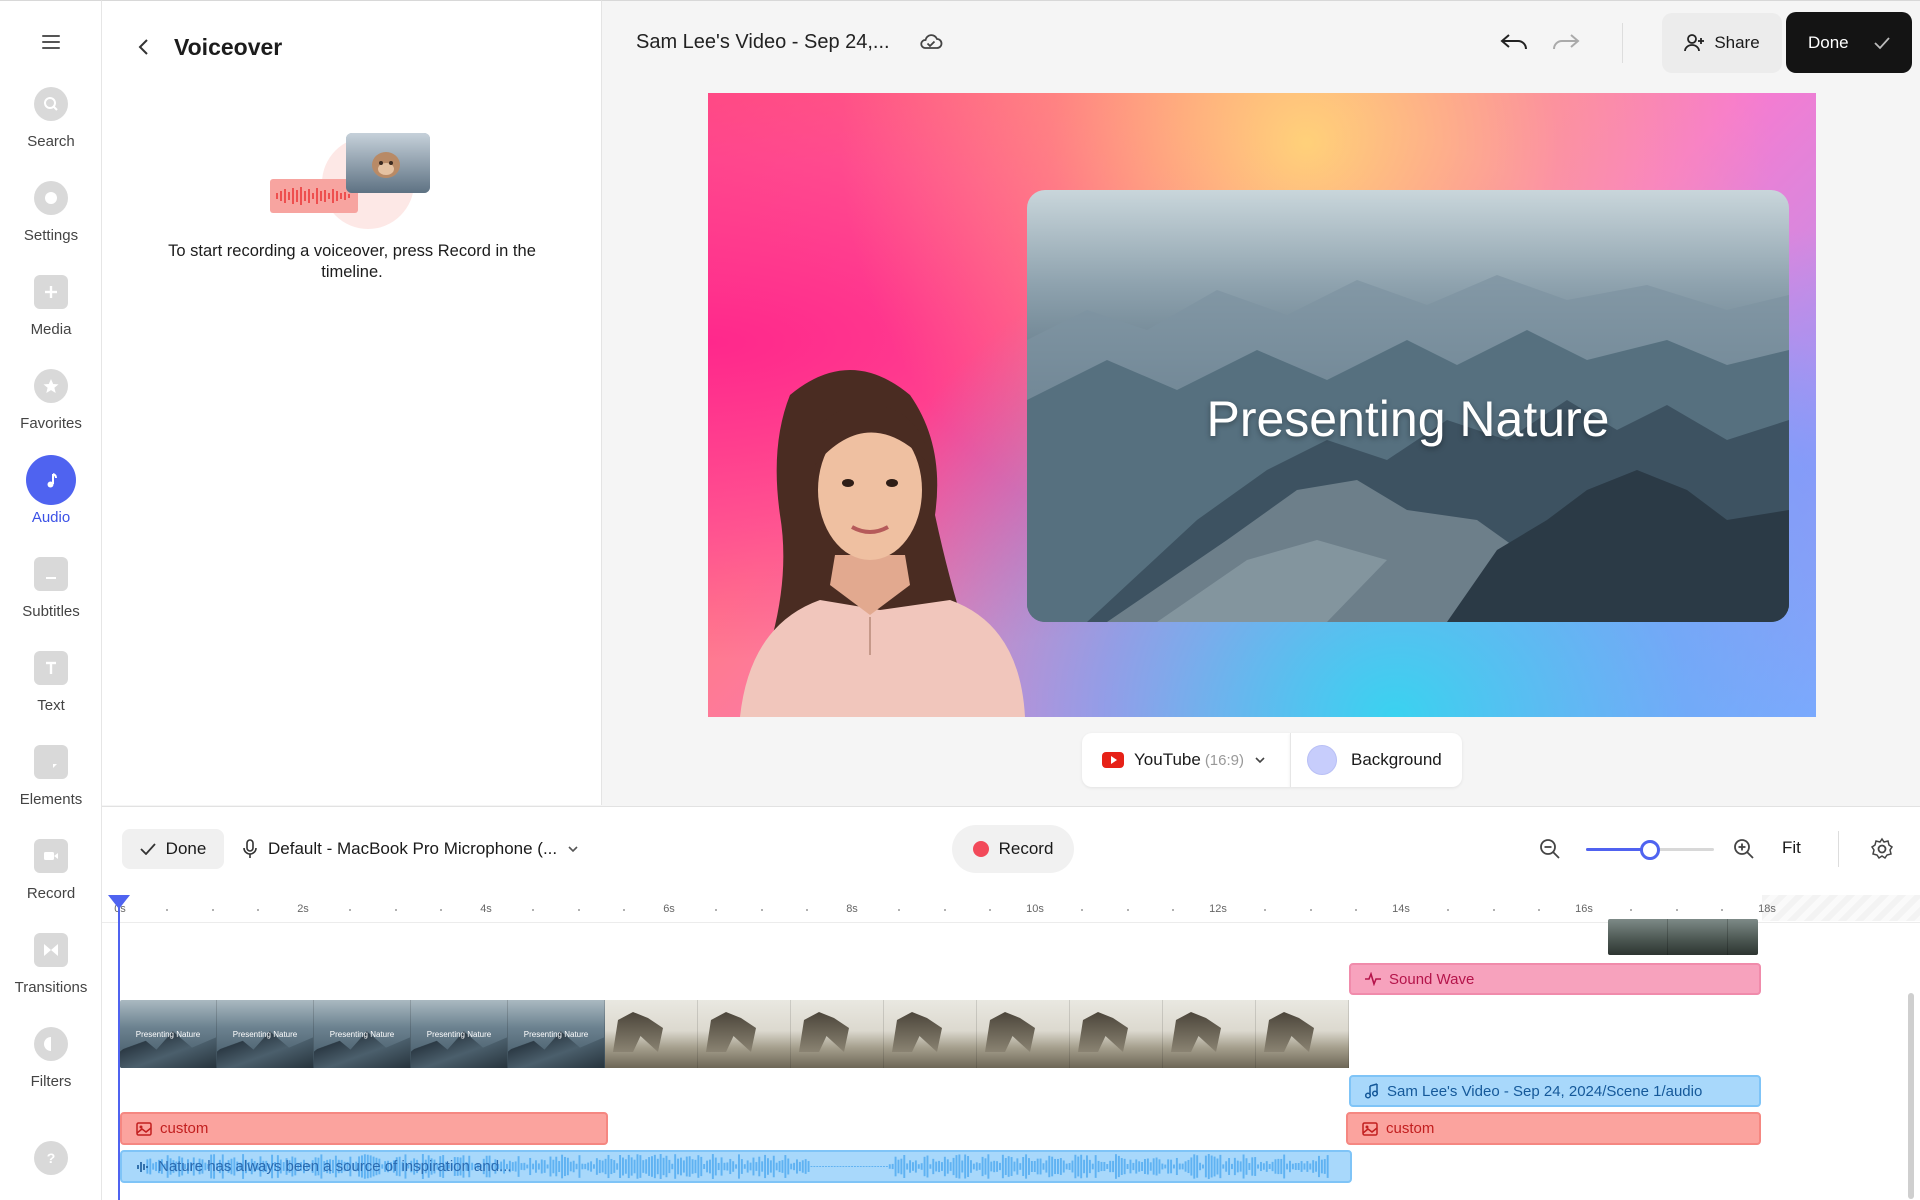  I want to click on help-button: ?, so click(51, 1170).